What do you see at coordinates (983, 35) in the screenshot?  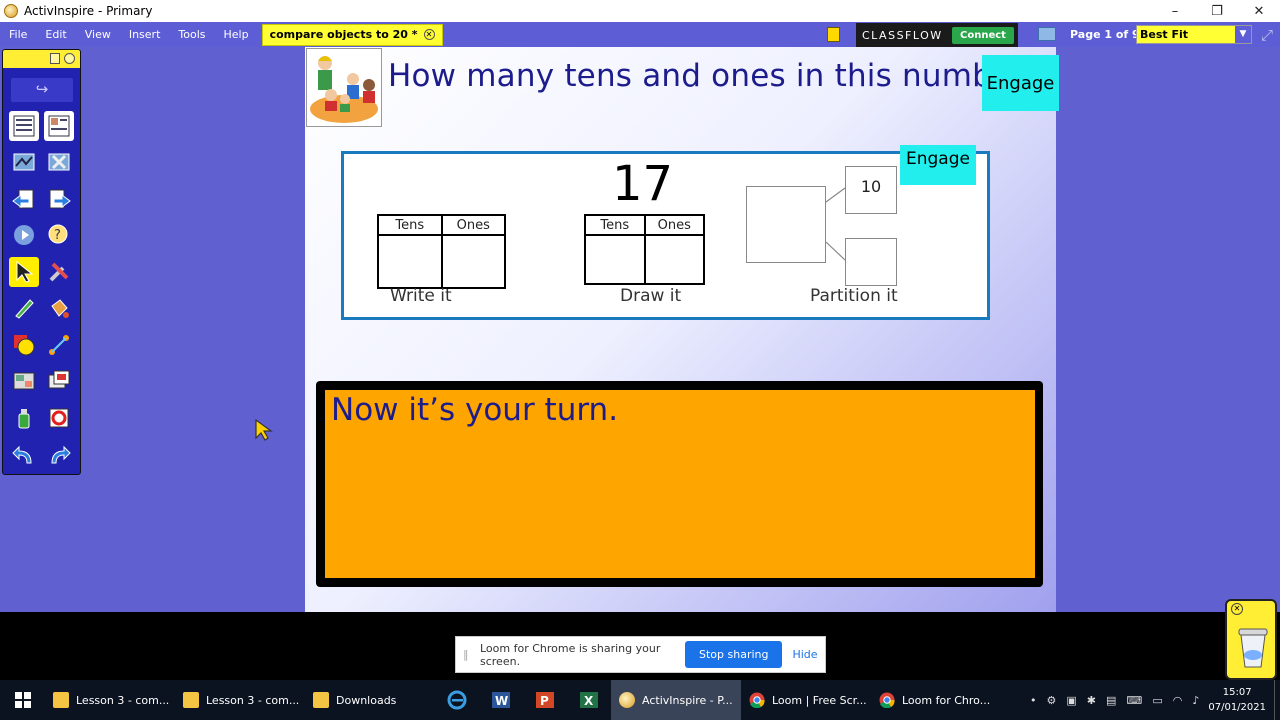 I see `connect-button: Connect` at bounding box center [983, 35].